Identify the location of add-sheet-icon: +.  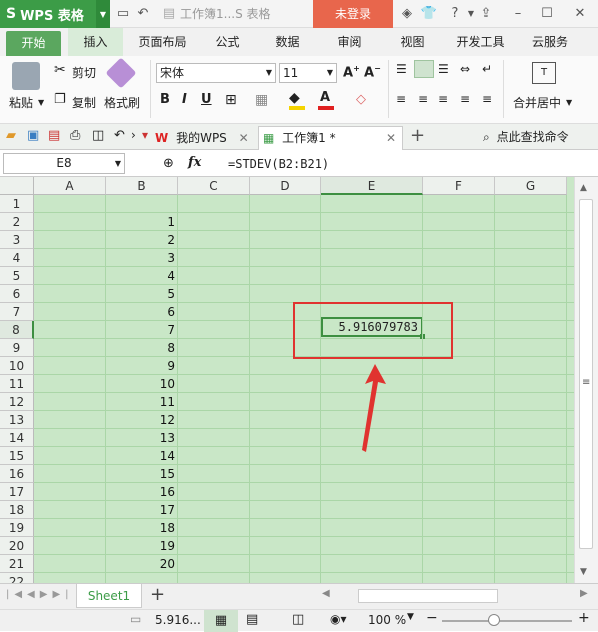
(157, 594).